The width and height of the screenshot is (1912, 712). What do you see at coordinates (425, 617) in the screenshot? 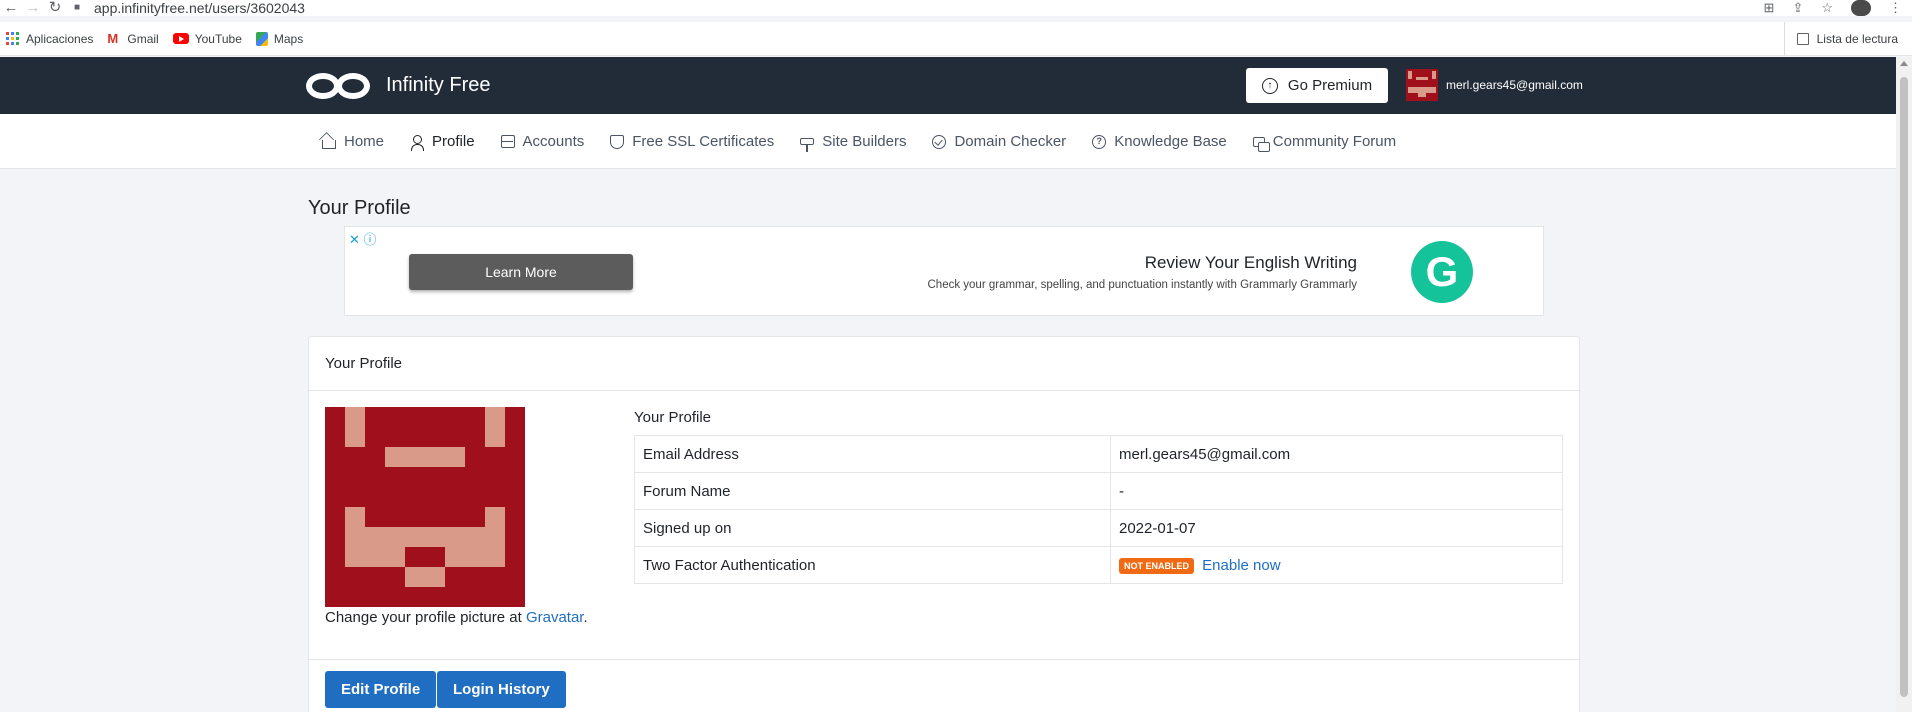
I see `caption-text: Change your profile picture at` at bounding box center [425, 617].